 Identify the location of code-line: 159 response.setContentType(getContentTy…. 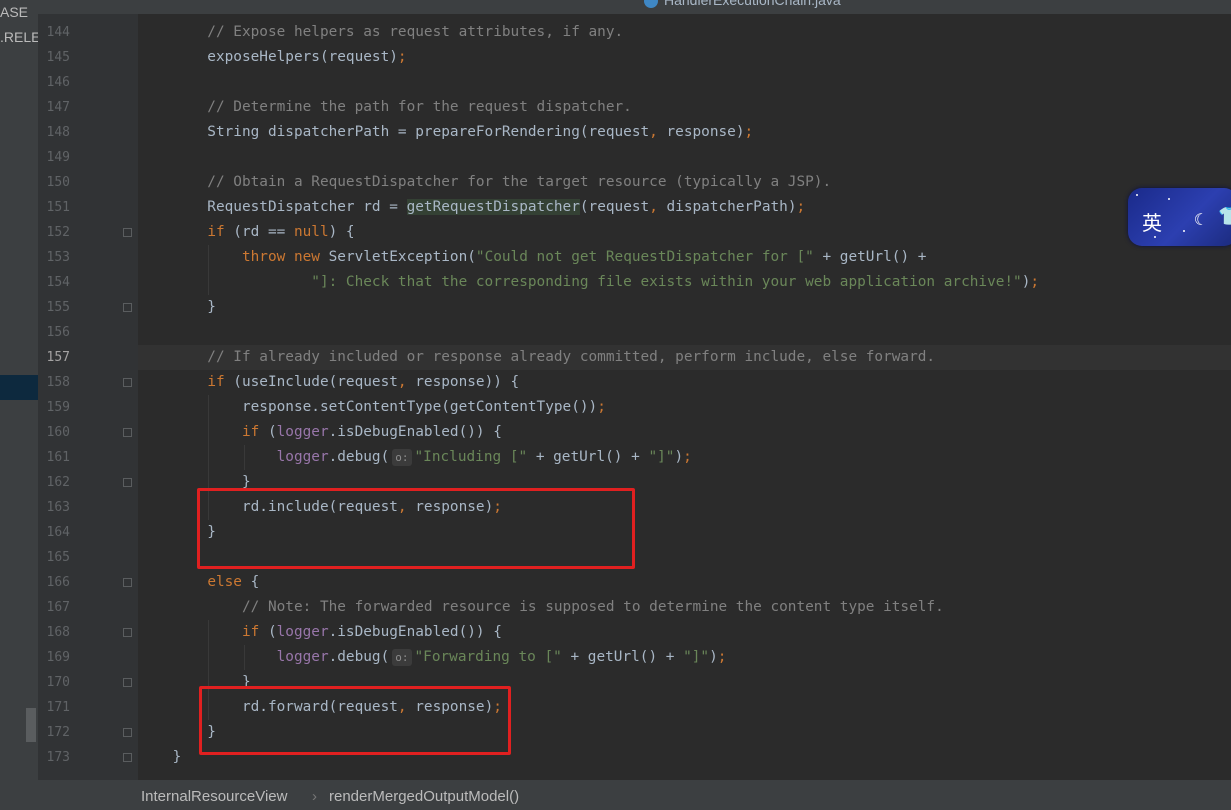
(596, 407).